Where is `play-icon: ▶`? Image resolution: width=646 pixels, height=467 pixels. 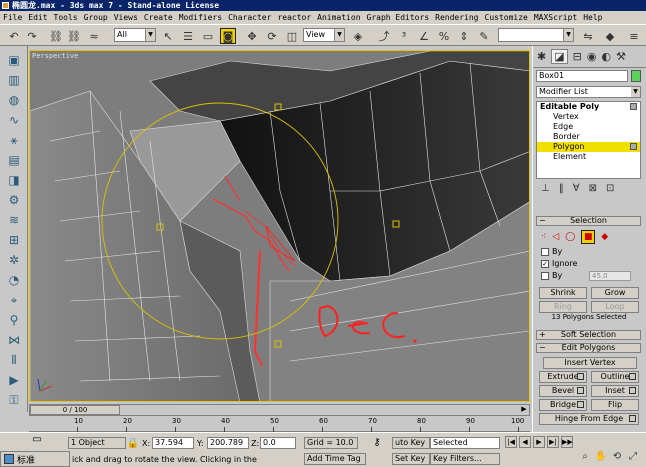 play-icon: ▶ is located at coordinates (539, 442).